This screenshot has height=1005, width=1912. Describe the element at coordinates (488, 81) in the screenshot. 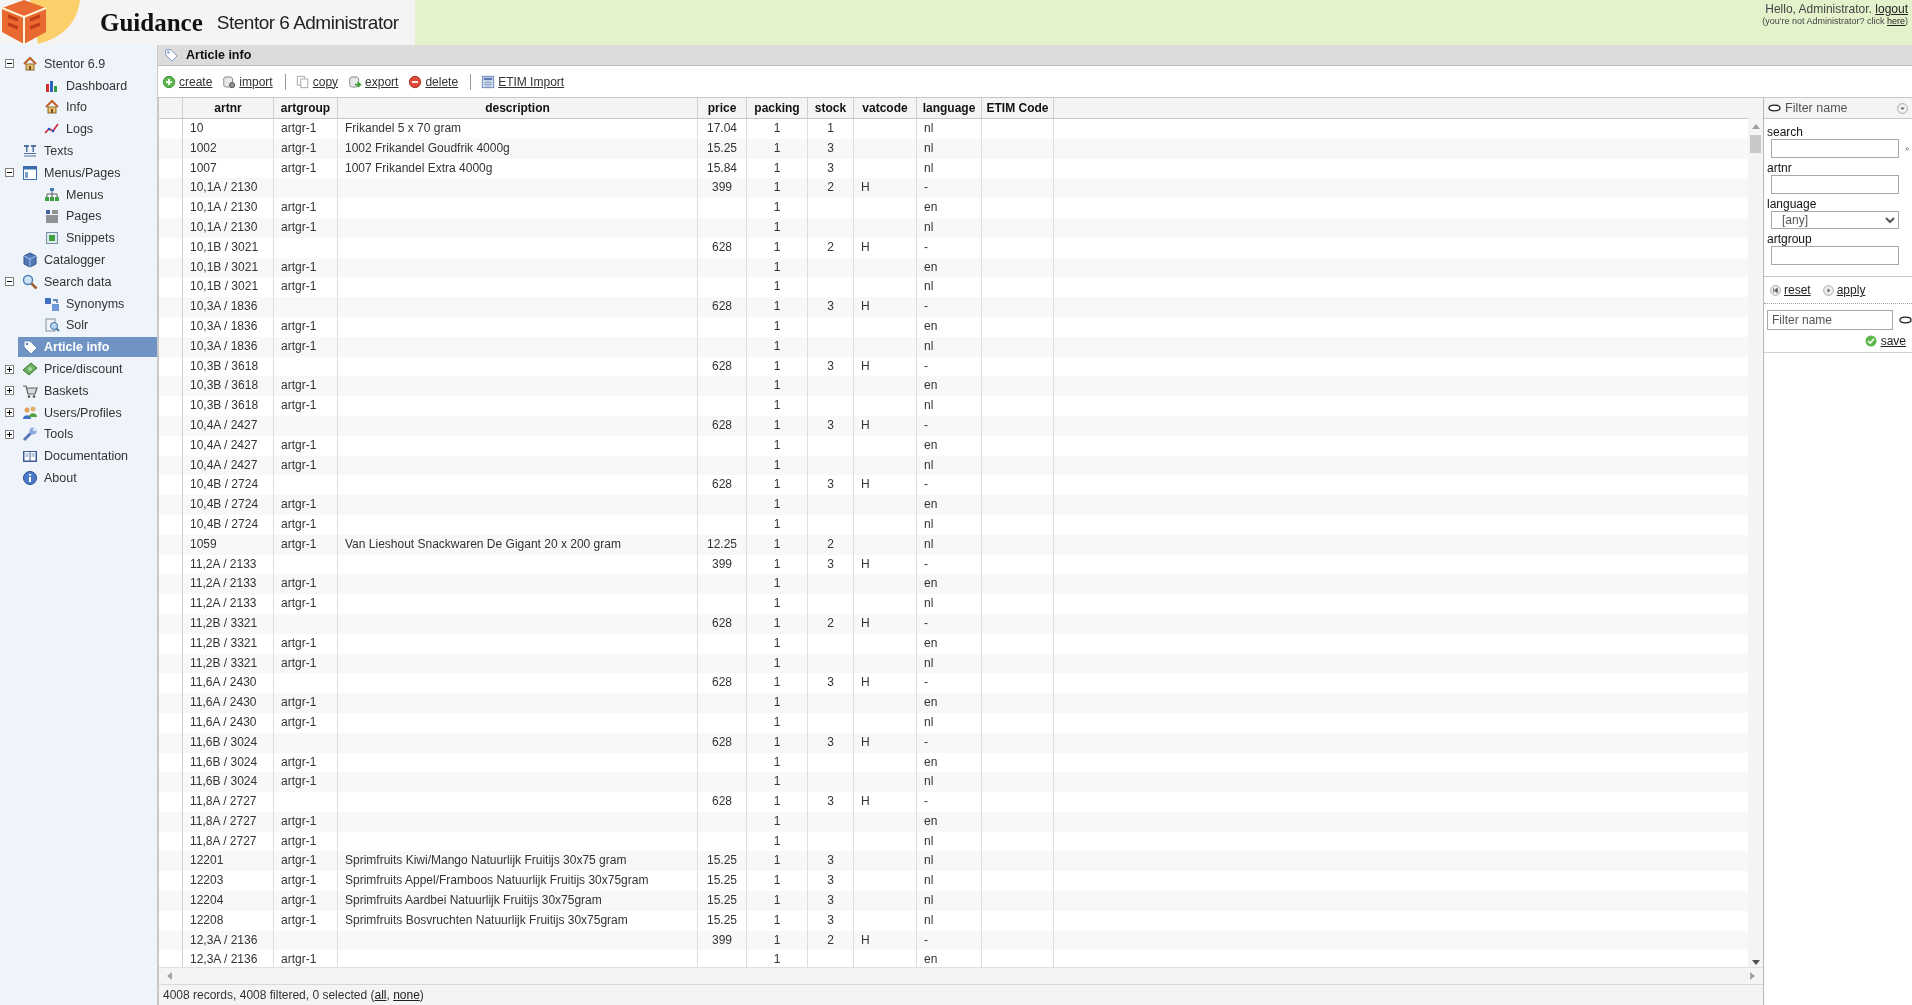

I see `calculator-icon` at that location.